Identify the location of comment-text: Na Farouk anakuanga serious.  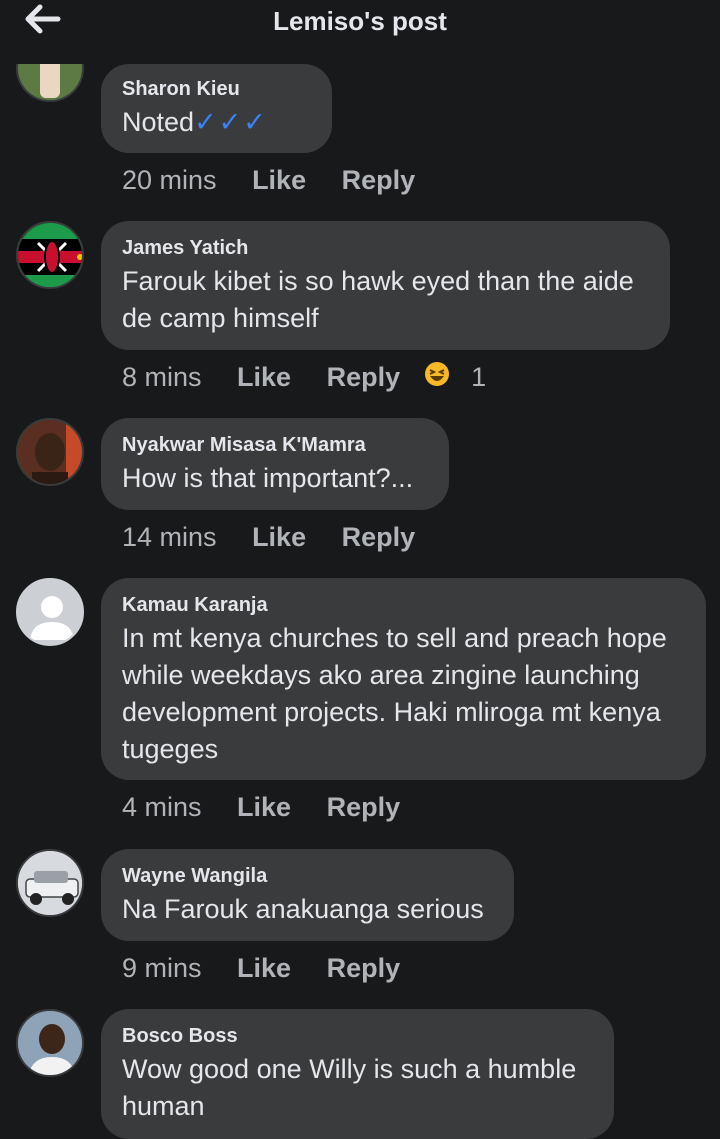
(303, 909).